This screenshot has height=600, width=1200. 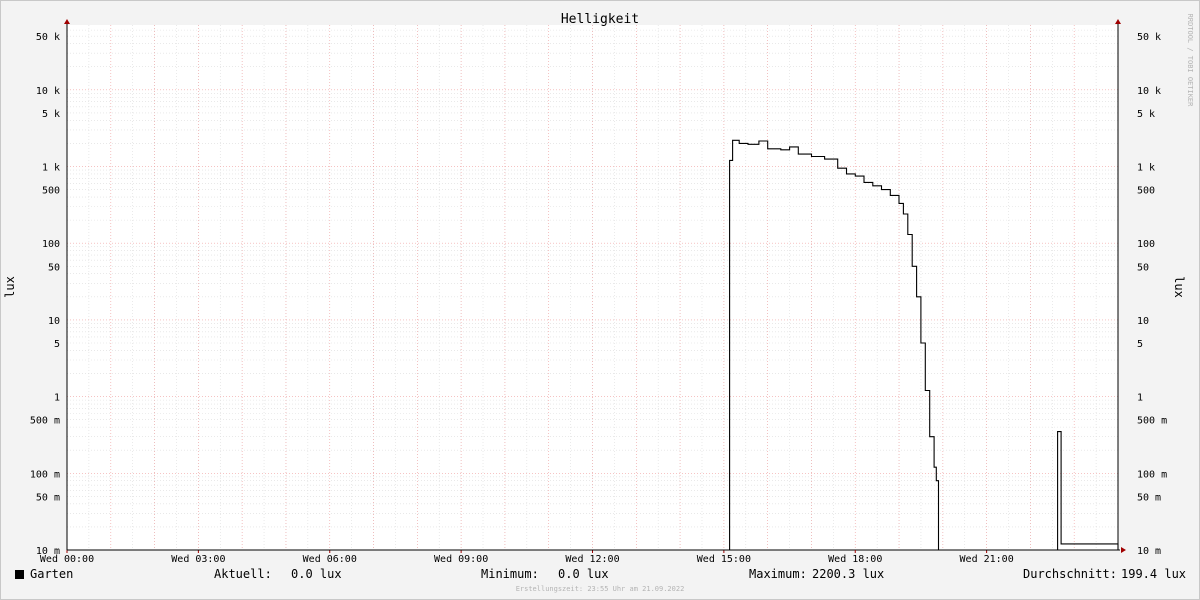 I want to click on y-tick-label-right: 50, so click(x=1143, y=267).